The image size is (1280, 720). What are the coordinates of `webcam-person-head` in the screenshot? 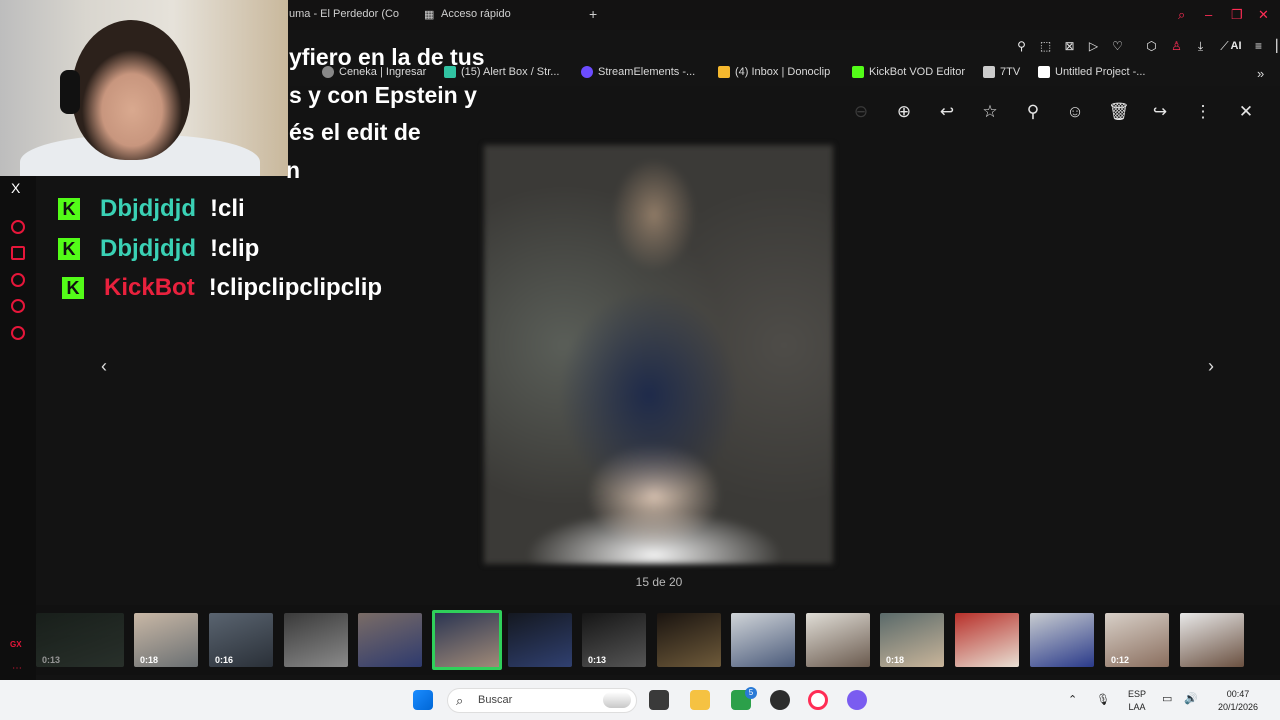 It's located at (131, 90).